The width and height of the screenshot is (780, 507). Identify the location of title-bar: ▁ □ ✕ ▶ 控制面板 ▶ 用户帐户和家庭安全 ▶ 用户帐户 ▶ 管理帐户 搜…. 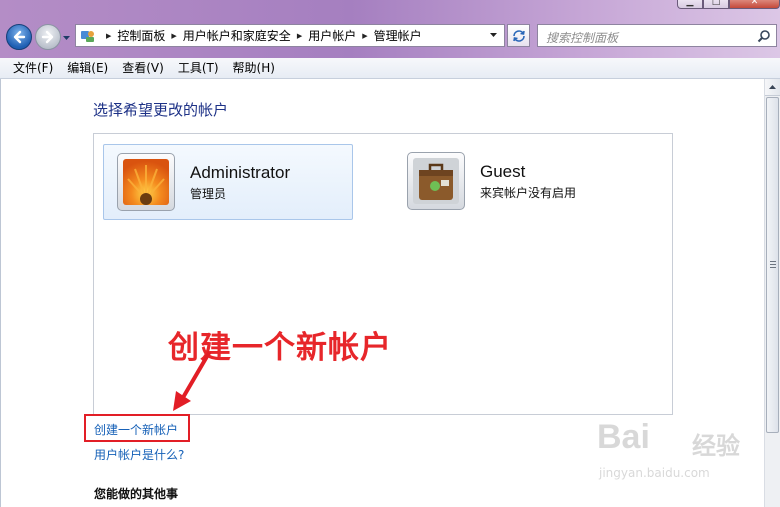
(390, 29).